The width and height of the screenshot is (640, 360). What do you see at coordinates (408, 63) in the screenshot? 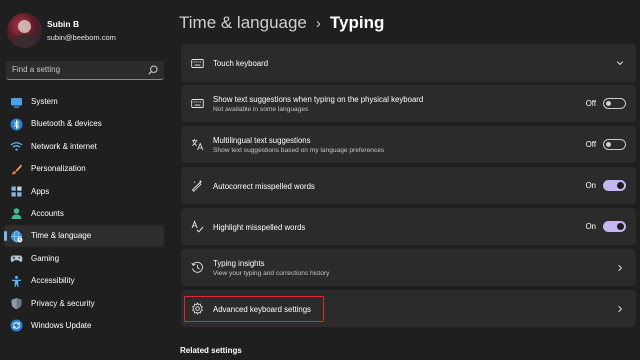
I see `touch-keyboard-card: Touch keyboard` at bounding box center [408, 63].